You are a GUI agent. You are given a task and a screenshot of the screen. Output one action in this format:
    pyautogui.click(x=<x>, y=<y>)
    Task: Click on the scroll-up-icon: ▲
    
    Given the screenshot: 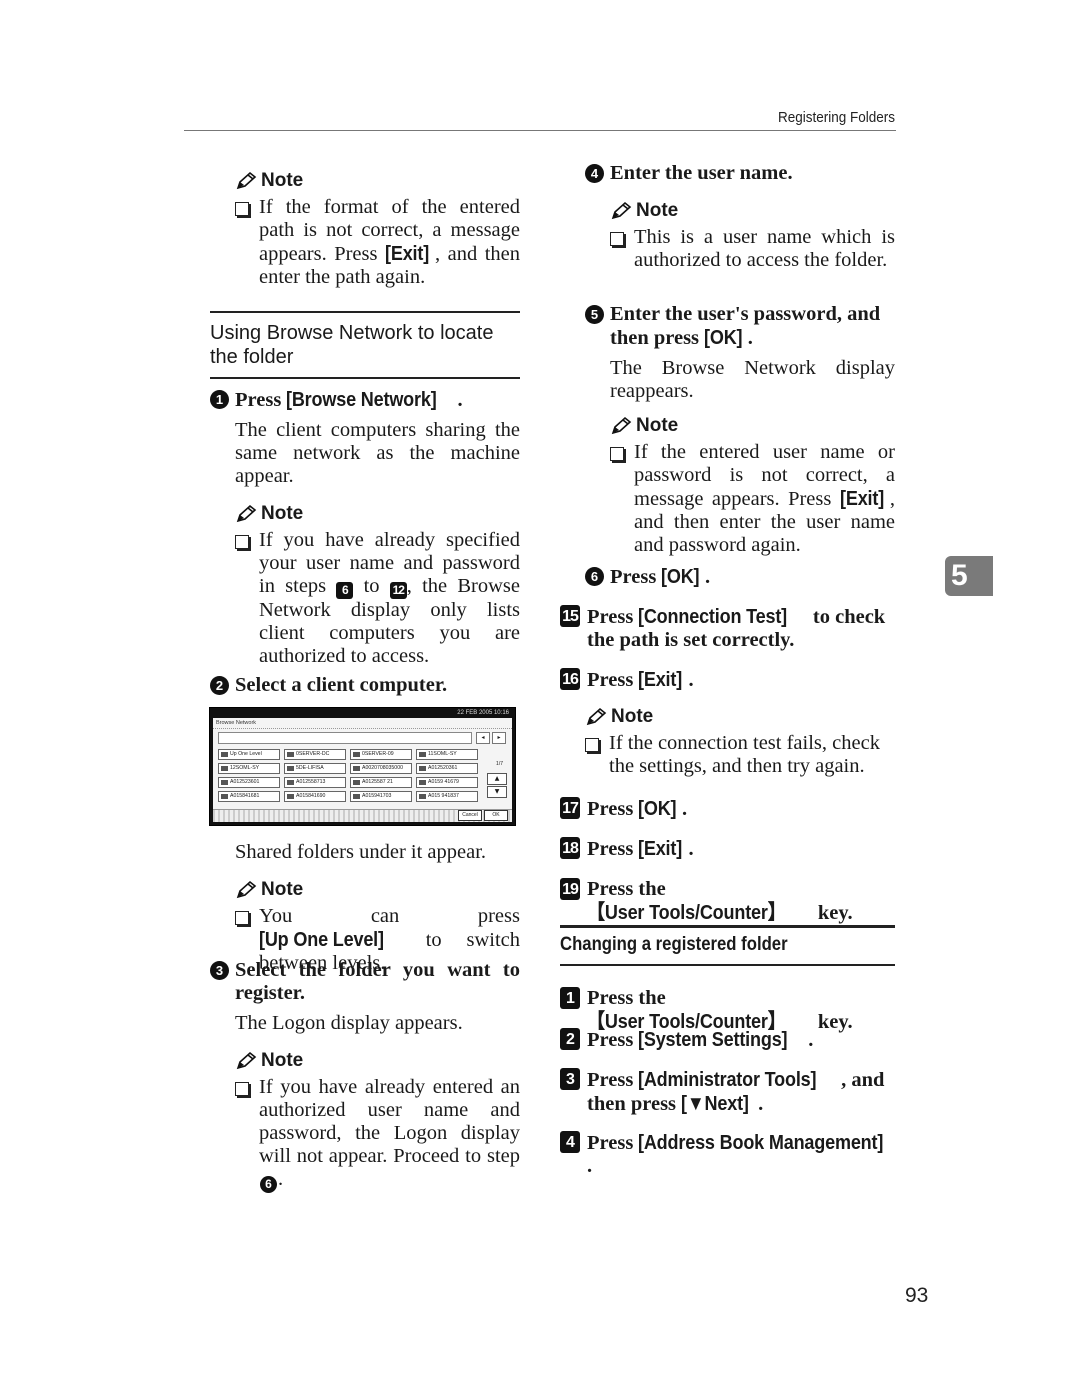 What is the action you would take?
    pyautogui.click(x=497, y=779)
    